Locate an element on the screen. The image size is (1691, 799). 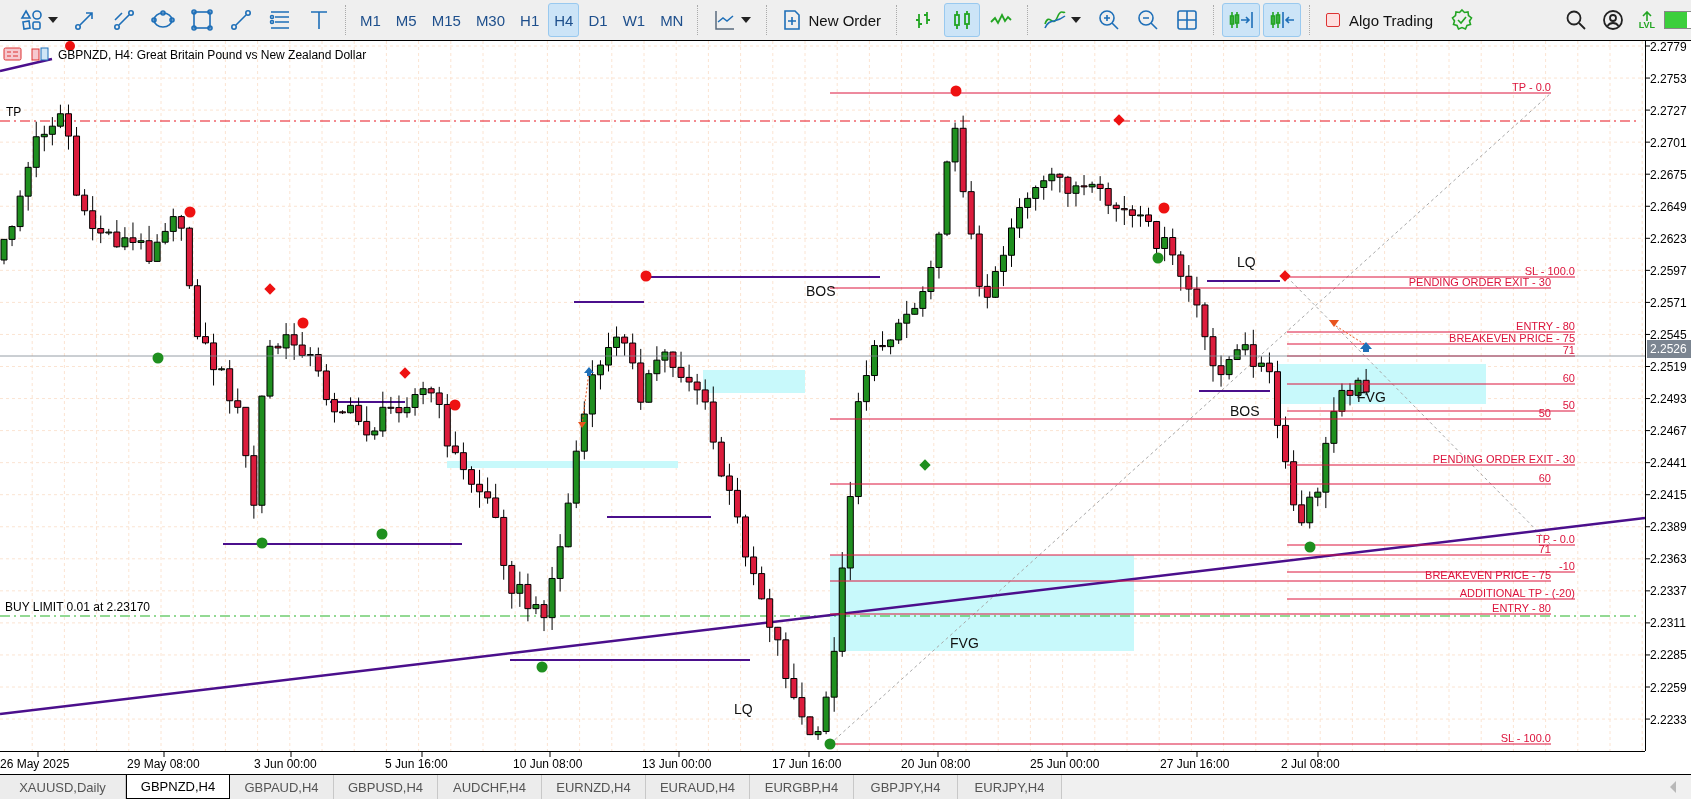
timeframe-button: M30 is located at coordinates (490, 20).